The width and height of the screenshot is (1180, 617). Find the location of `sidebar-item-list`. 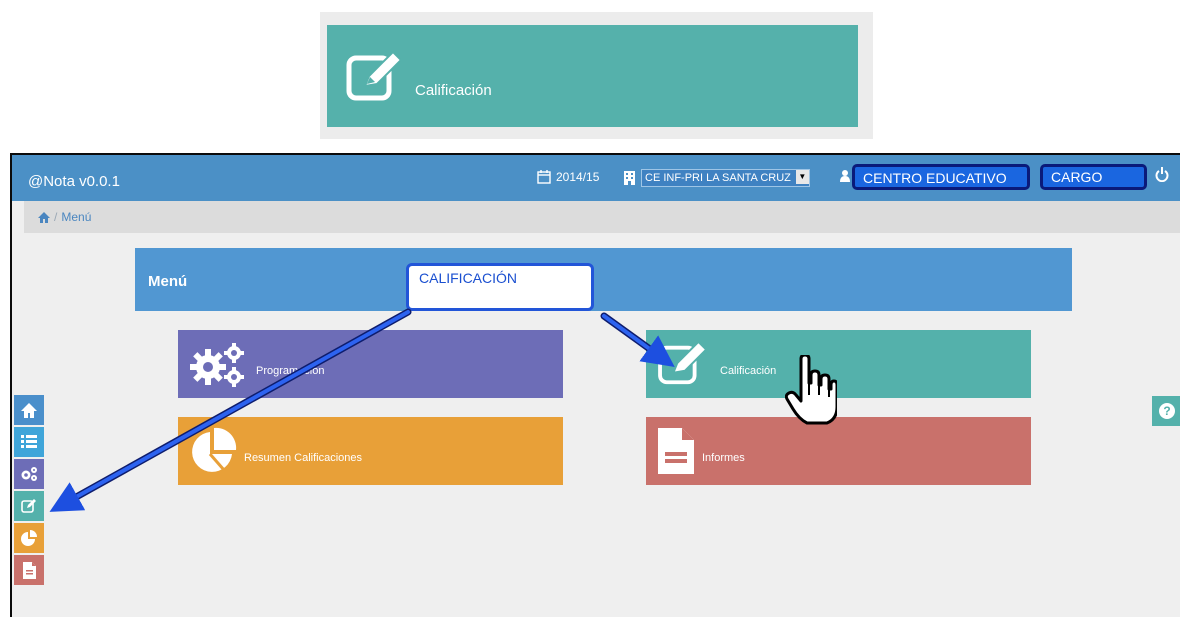

sidebar-item-list is located at coordinates (29, 442).